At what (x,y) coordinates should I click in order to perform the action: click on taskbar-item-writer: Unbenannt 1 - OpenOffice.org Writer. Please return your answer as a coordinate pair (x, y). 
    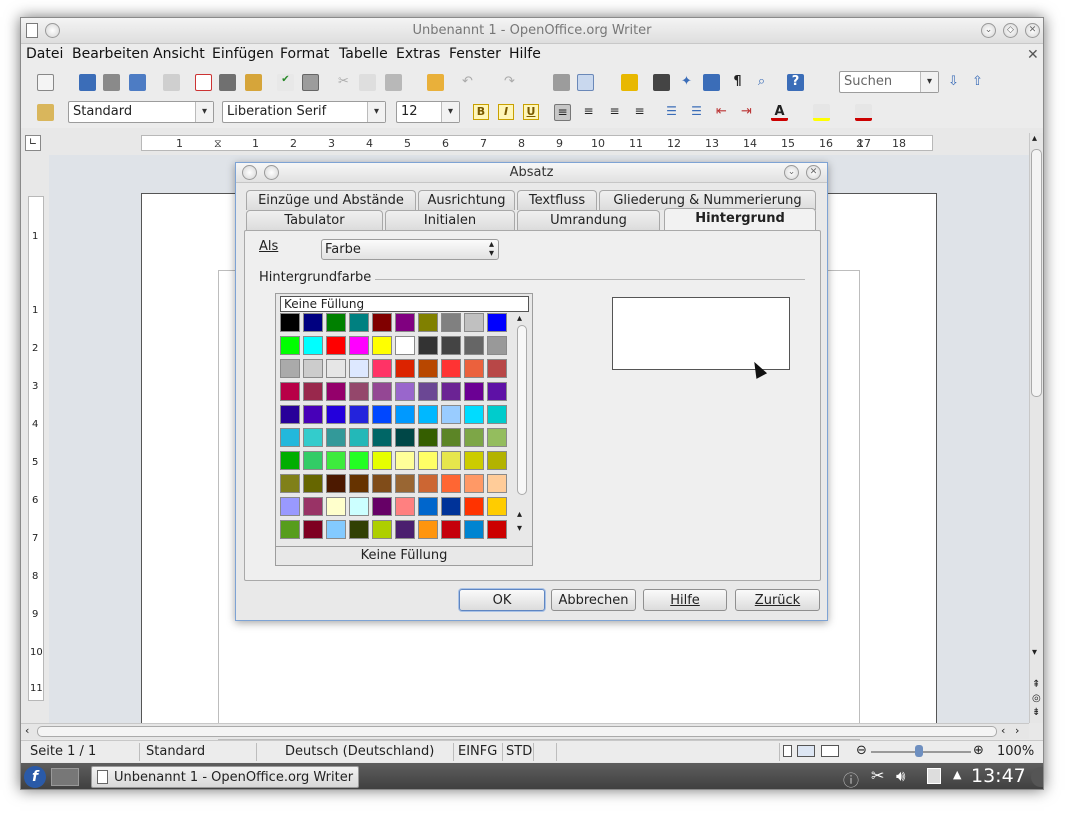
    Looking at the image, I should click on (225, 777).